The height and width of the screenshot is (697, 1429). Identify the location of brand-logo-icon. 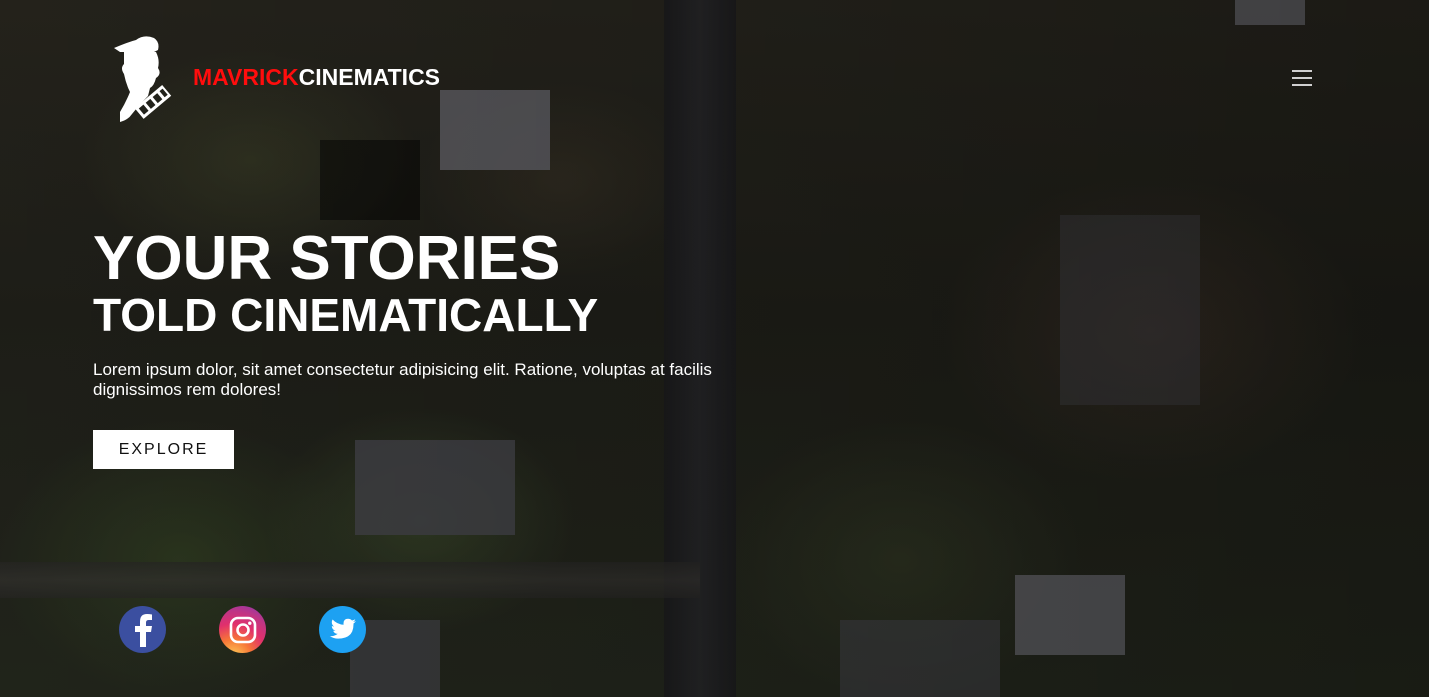
(145, 80).